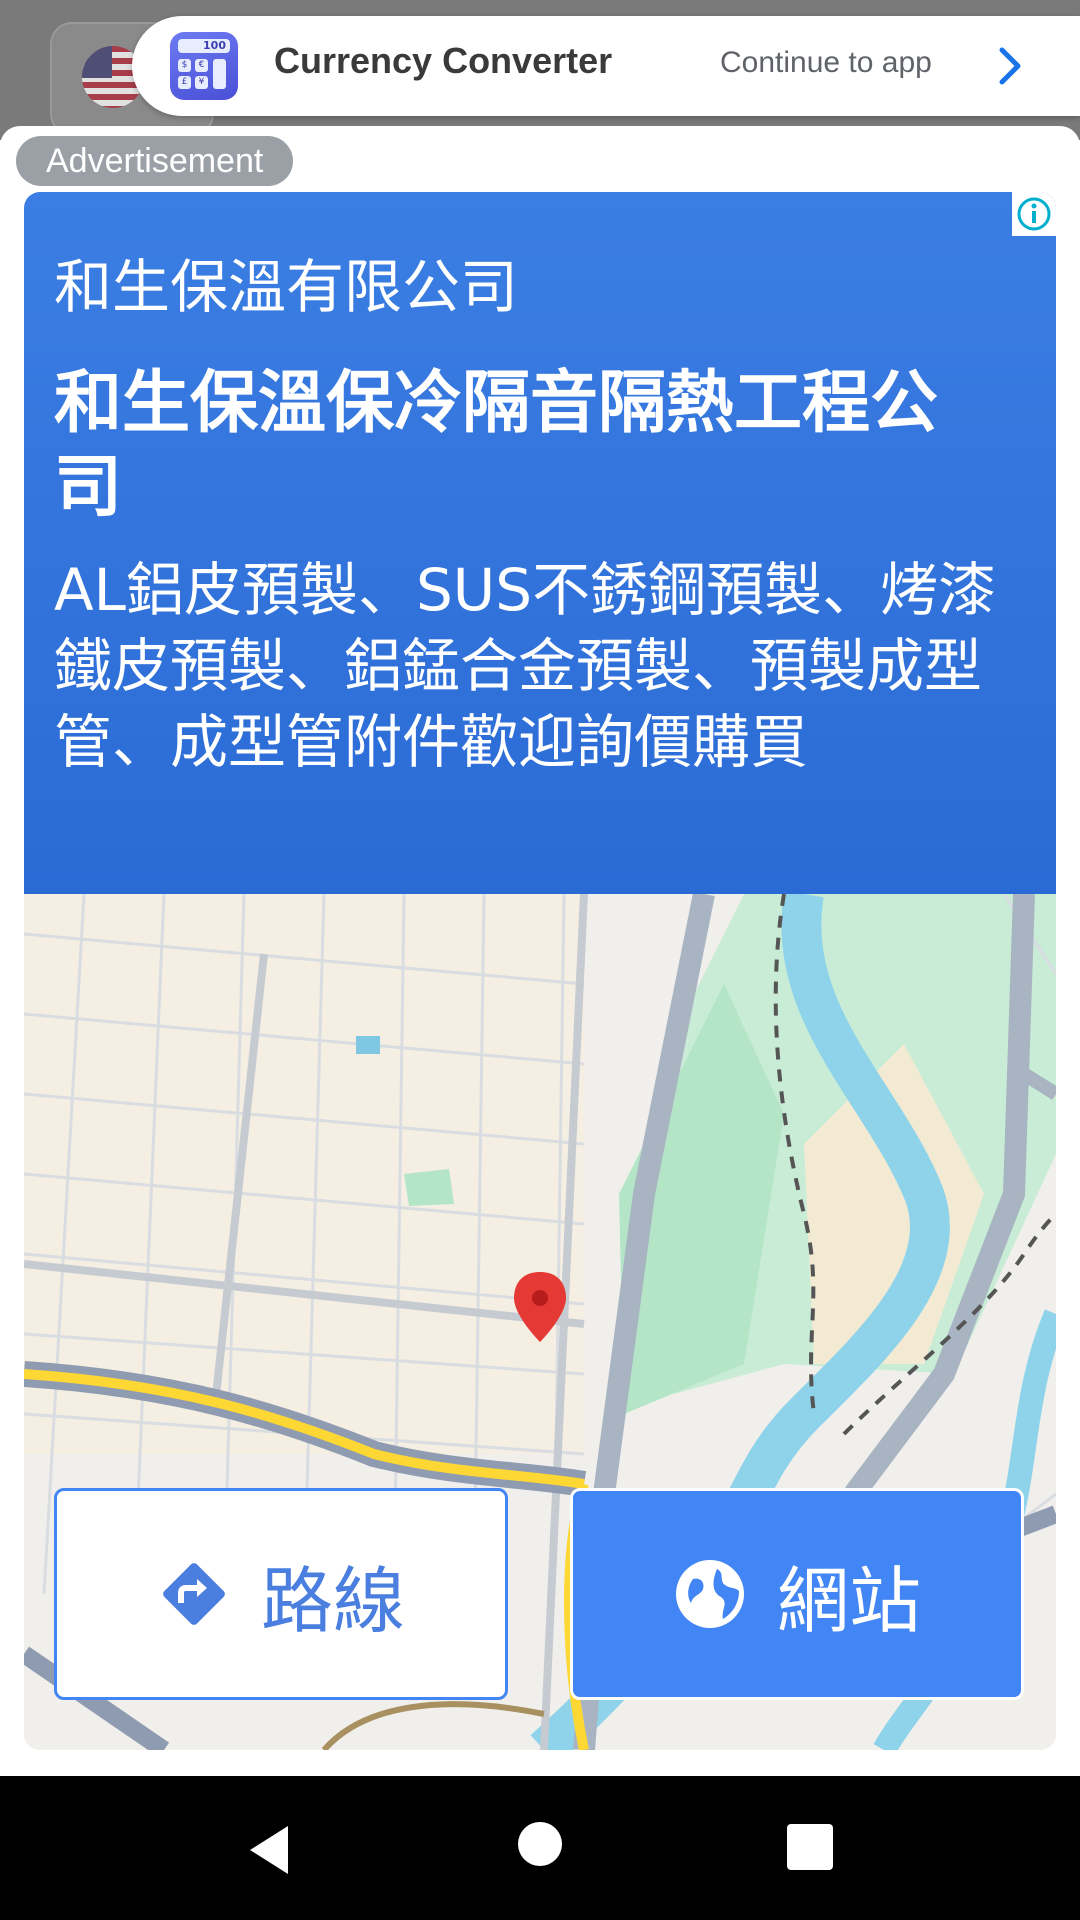 The height and width of the screenshot is (1920, 1080). What do you see at coordinates (184, 82) in the screenshot?
I see `app-icon-key: £` at bounding box center [184, 82].